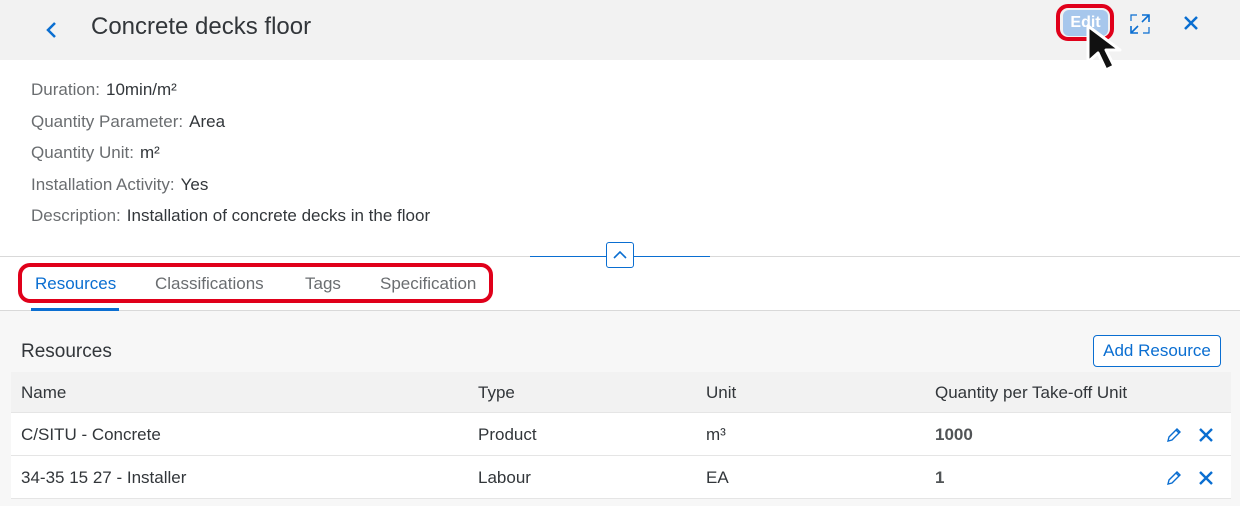  I want to click on resource-quantity: 1, so click(940, 477).